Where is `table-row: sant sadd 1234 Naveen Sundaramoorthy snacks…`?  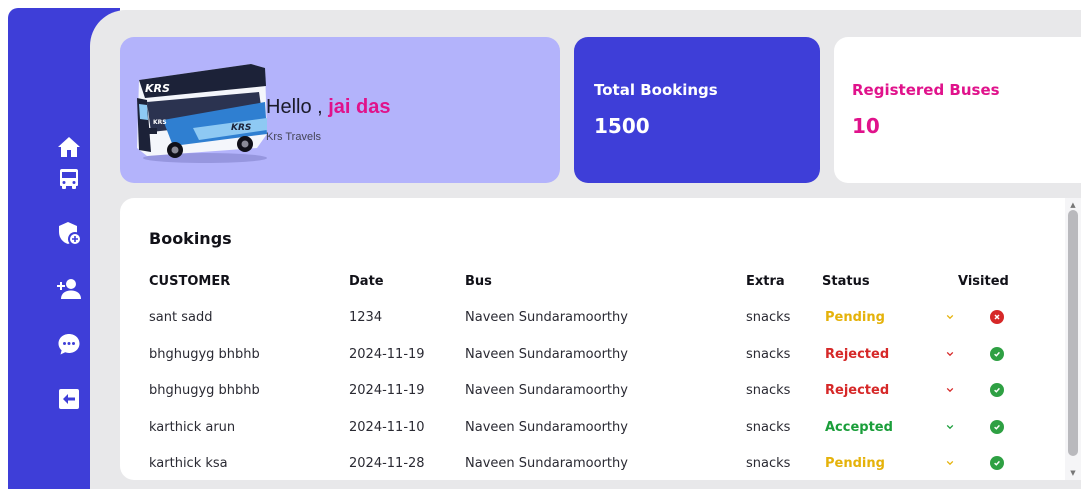 table-row: sant sadd 1234 Naveen Sundaramoorthy snacks… is located at coordinates (592, 317).